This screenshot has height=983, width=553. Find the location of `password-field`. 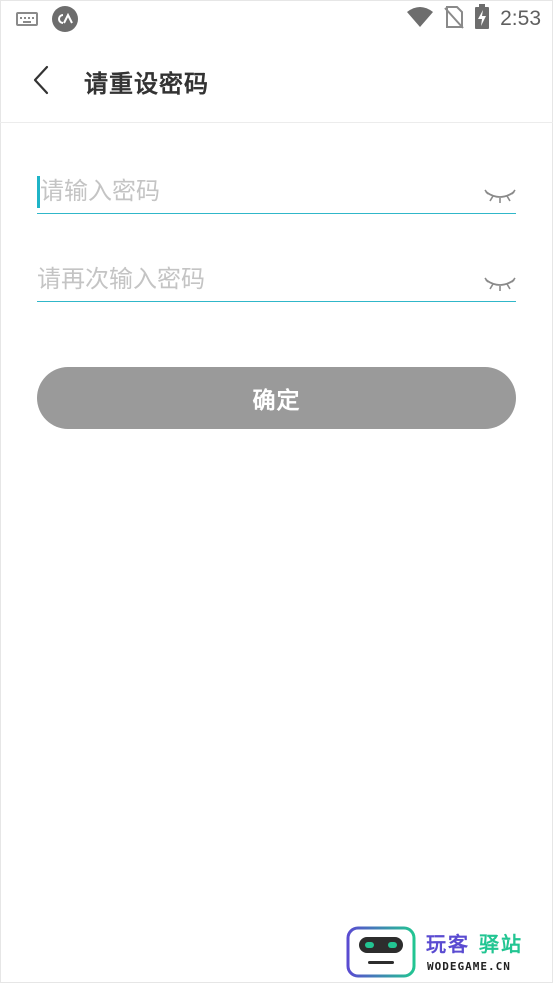

password-field is located at coordinates (276, 192).